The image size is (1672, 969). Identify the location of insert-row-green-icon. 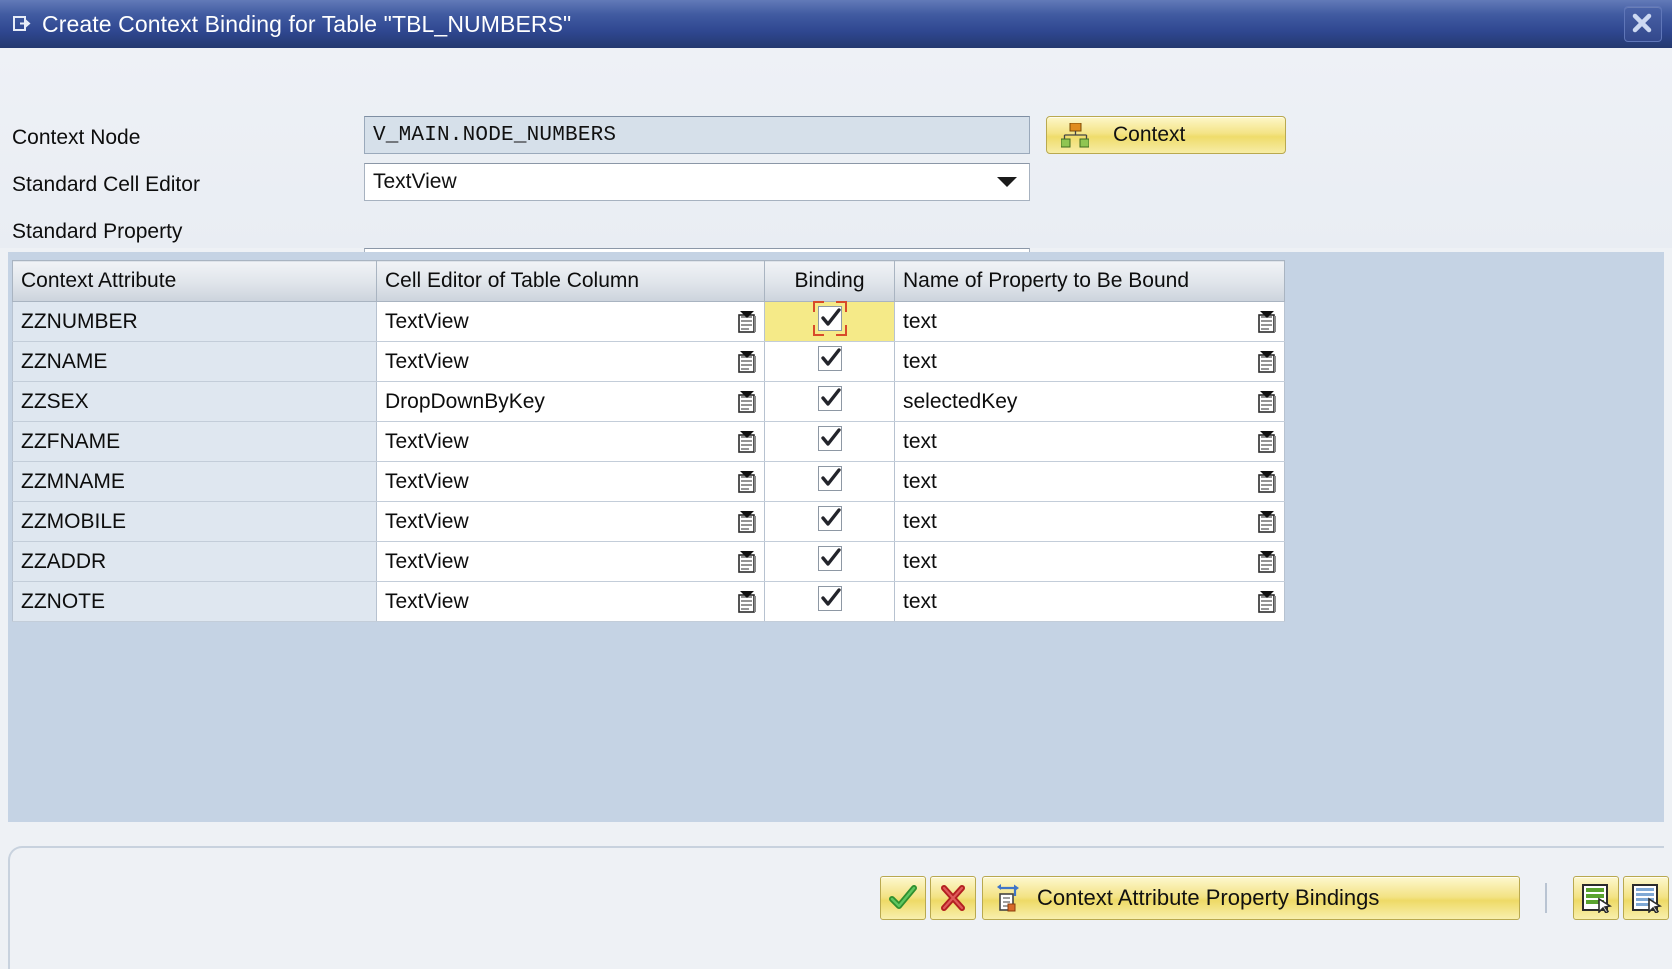
(1597, 898).